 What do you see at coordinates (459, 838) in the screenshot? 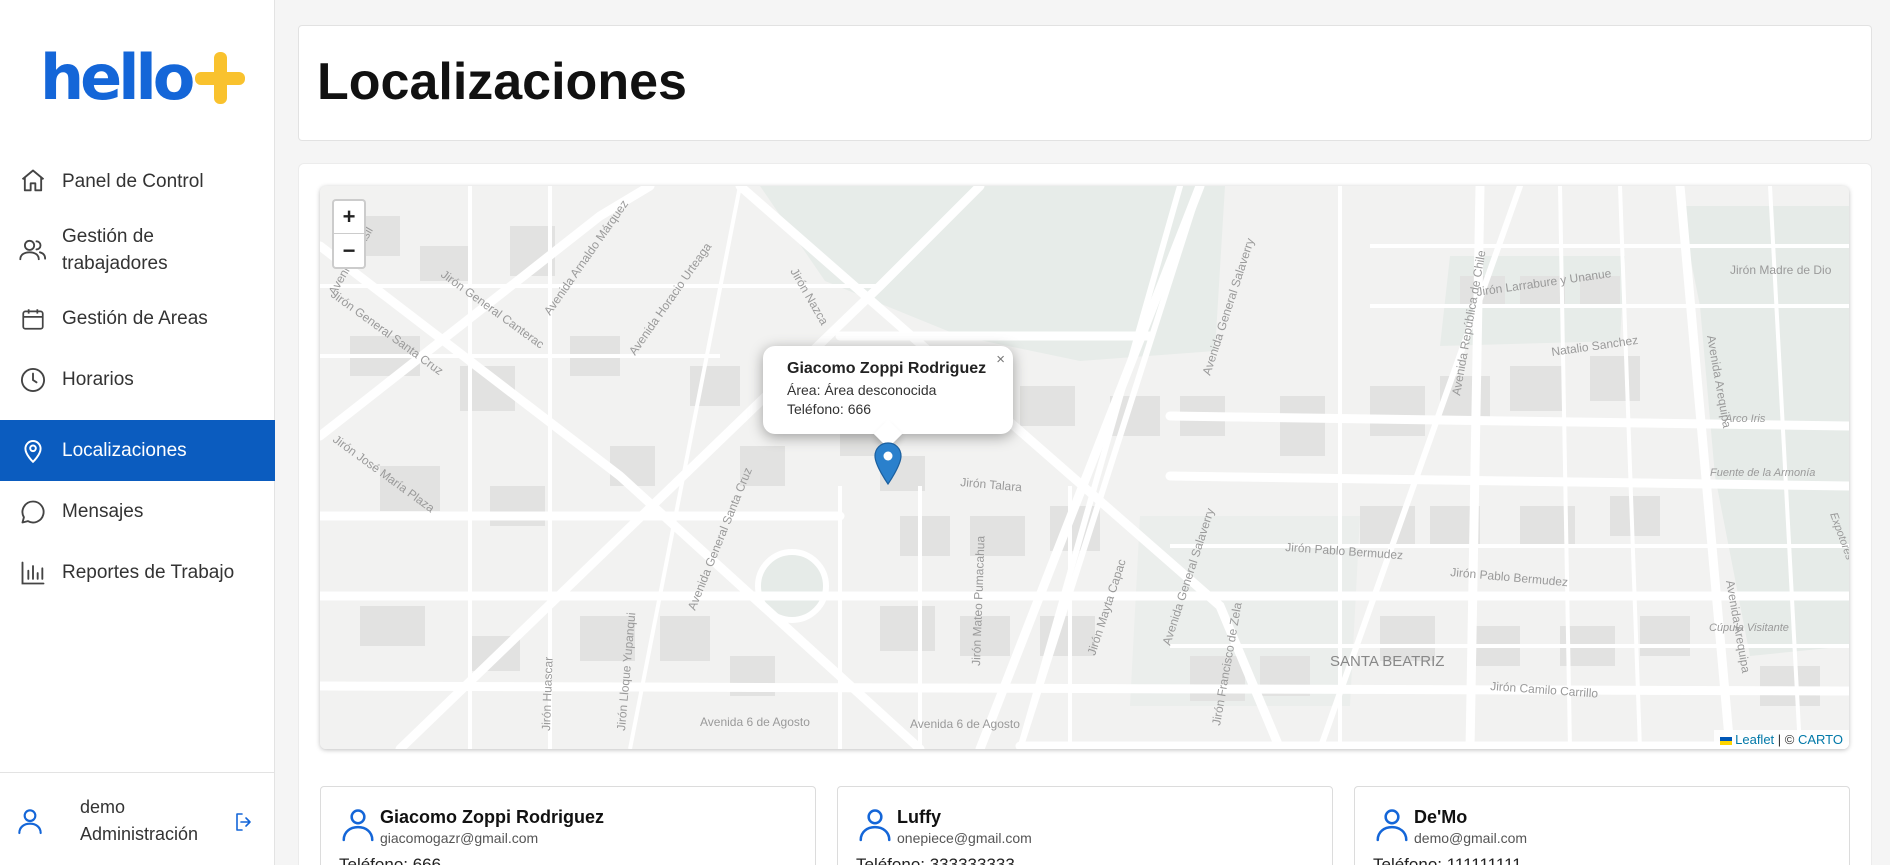
I see `worker-email: giacomogazr@gmail.com` at bounding box center [459, 838].